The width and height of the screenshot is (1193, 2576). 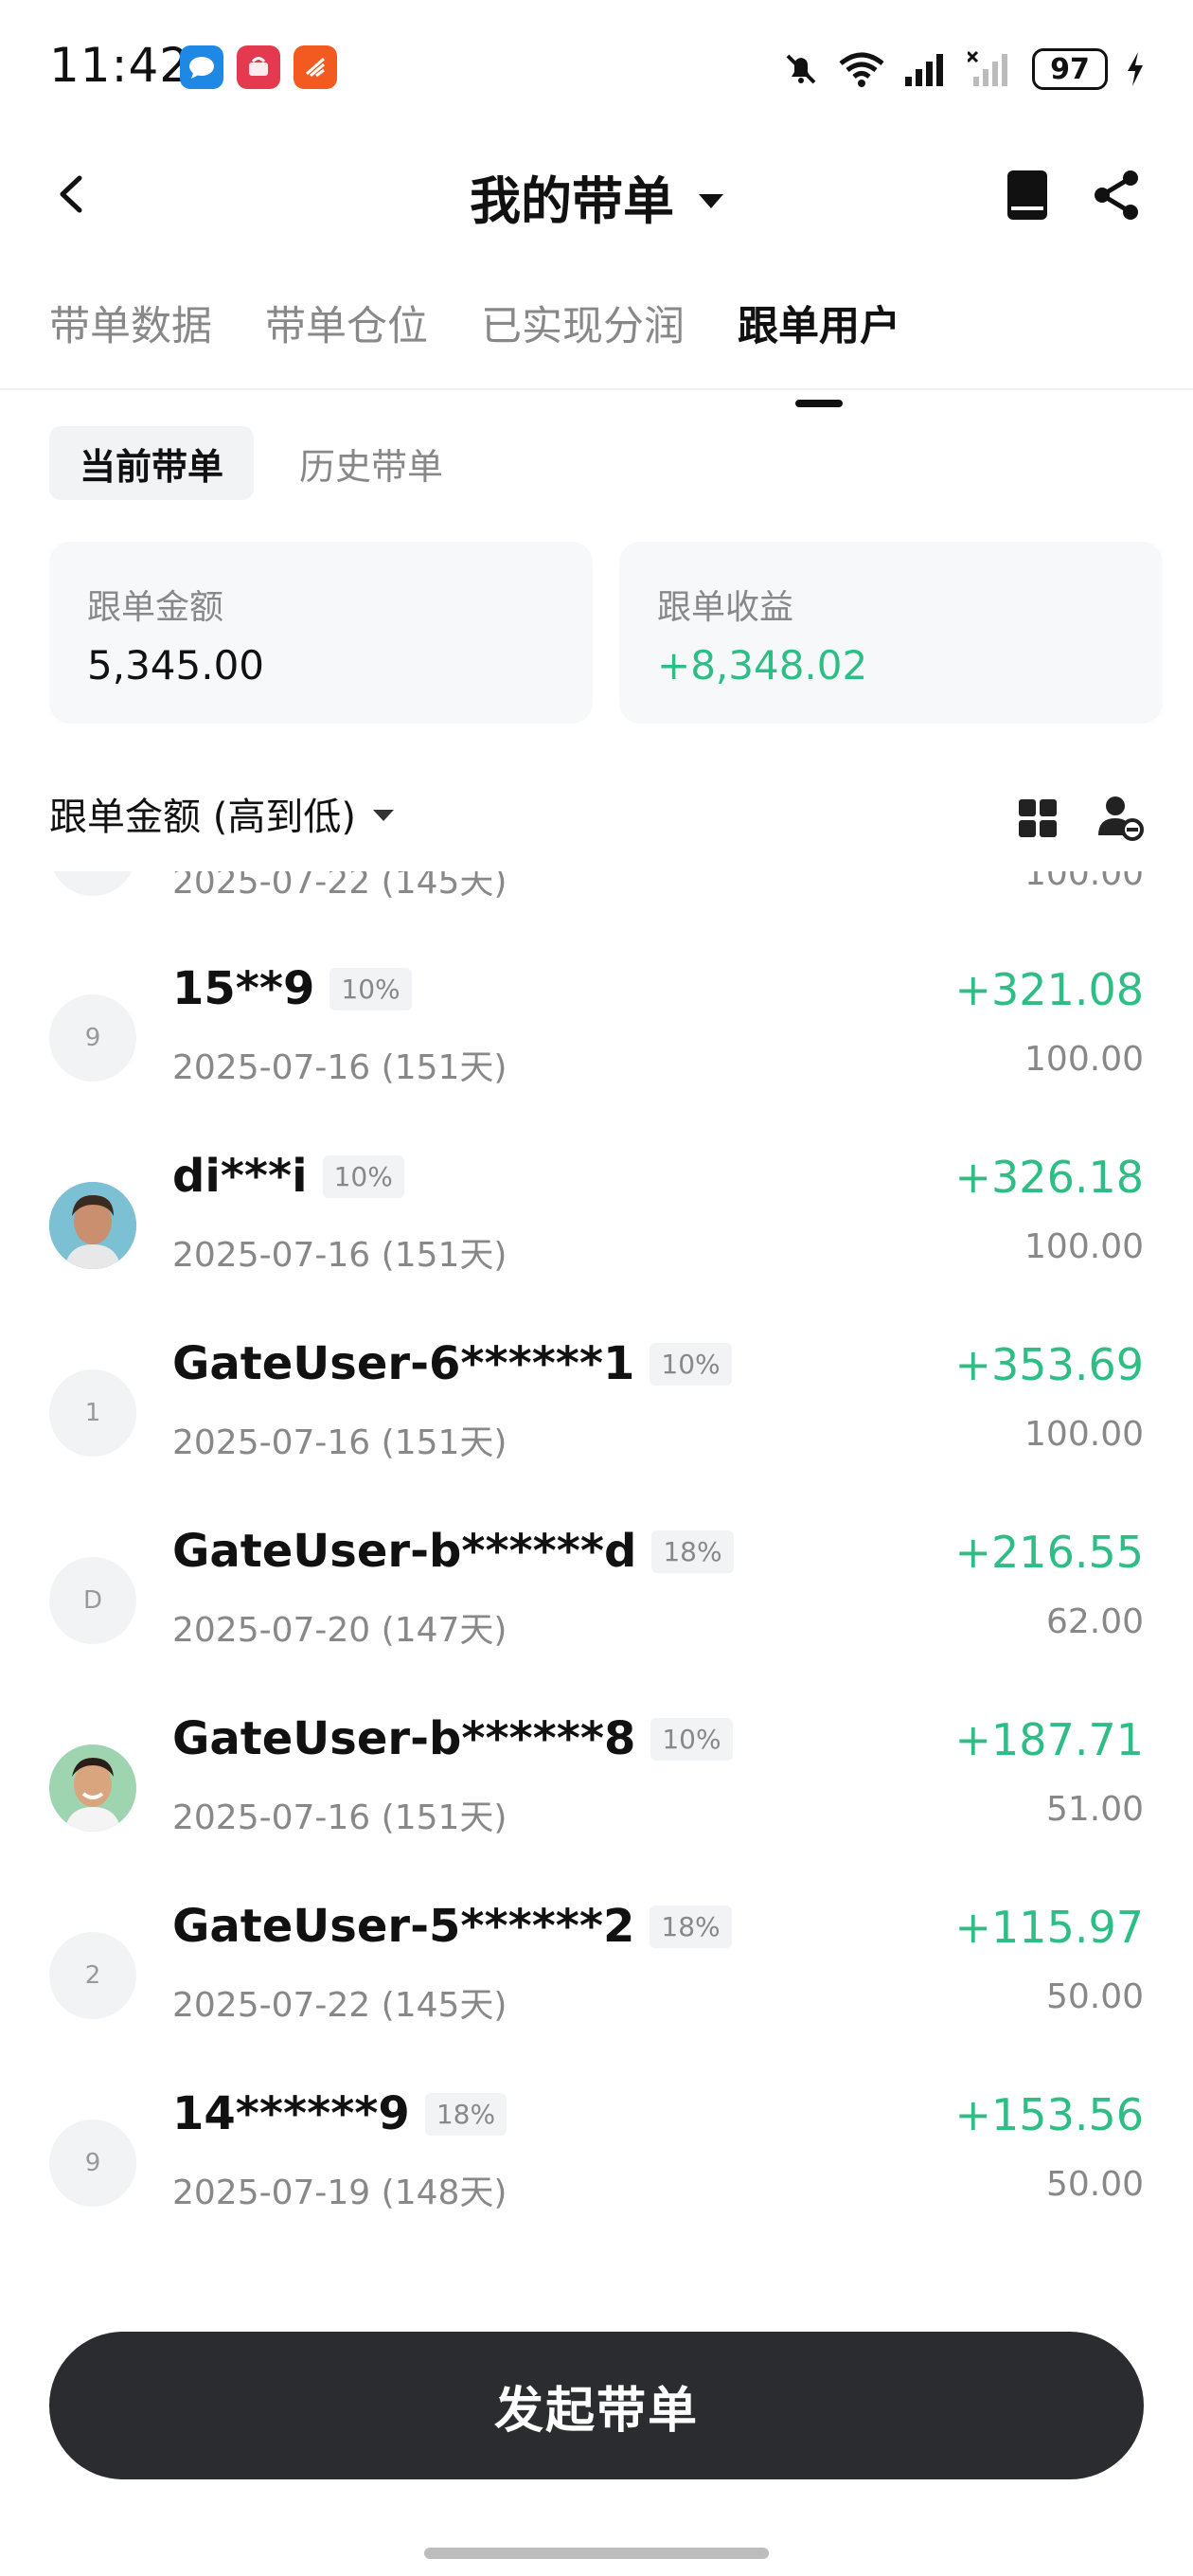 I want to click on wifi-icon, so click(x=861, y=69).